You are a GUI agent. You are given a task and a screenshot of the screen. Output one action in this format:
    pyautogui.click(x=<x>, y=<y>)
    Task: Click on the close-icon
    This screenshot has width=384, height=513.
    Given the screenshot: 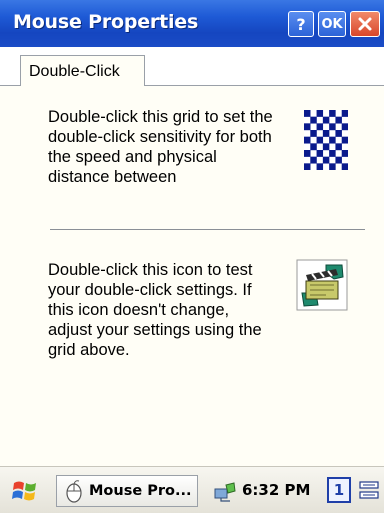 What is the action you would take?
    pyautogui.click(x=365, y=24)
    